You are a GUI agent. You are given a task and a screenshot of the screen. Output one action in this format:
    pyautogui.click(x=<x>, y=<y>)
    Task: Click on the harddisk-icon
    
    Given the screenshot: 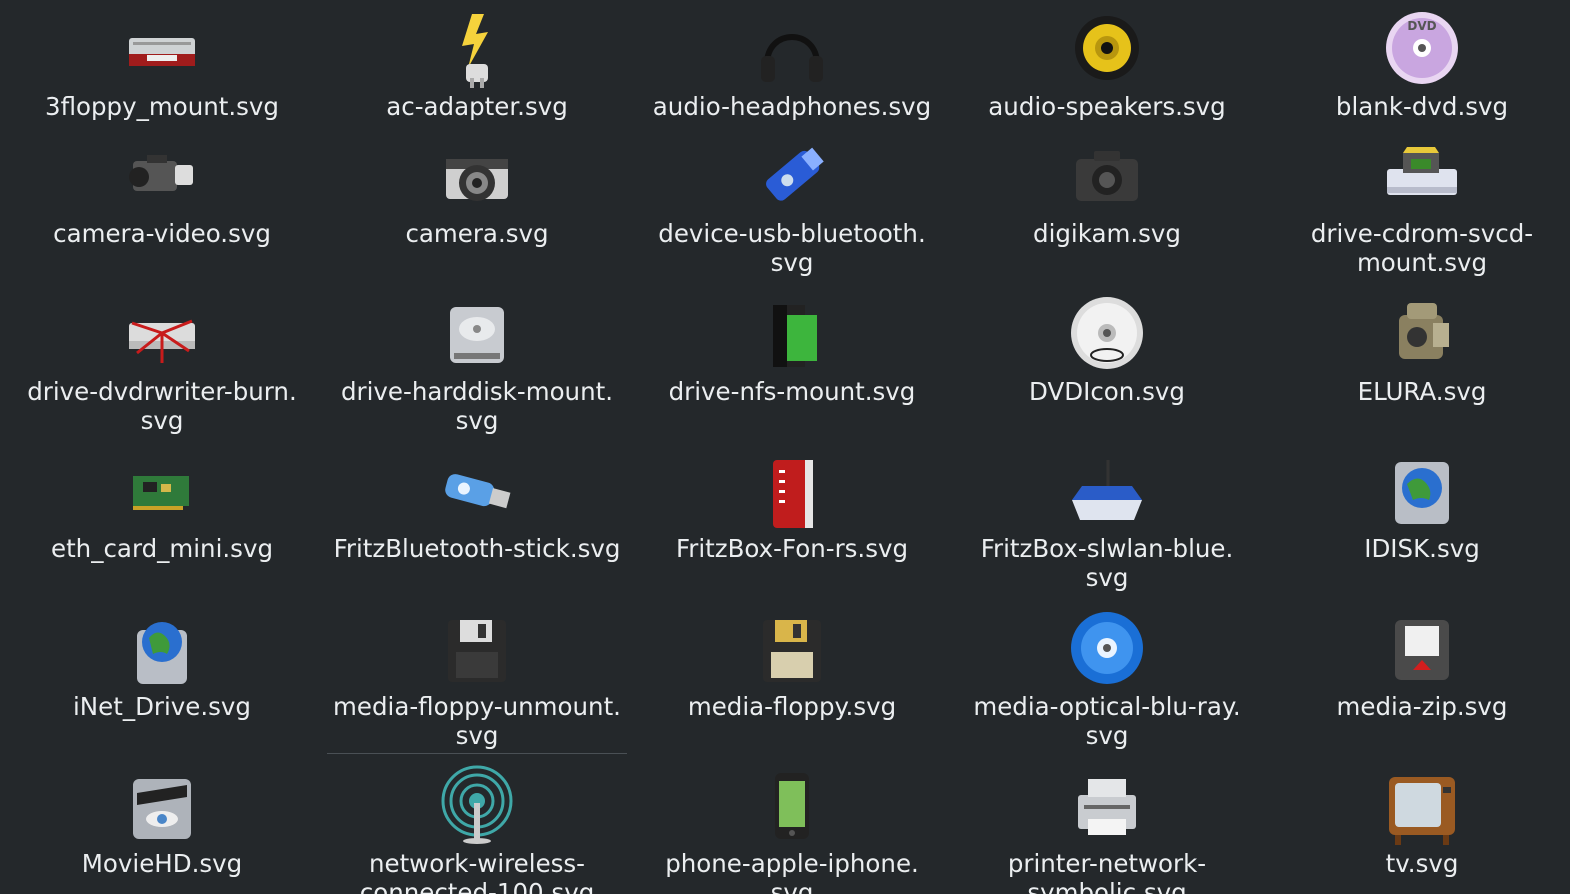 What is the action you would take?
    pyautogui.click(x=477, y=333)
    